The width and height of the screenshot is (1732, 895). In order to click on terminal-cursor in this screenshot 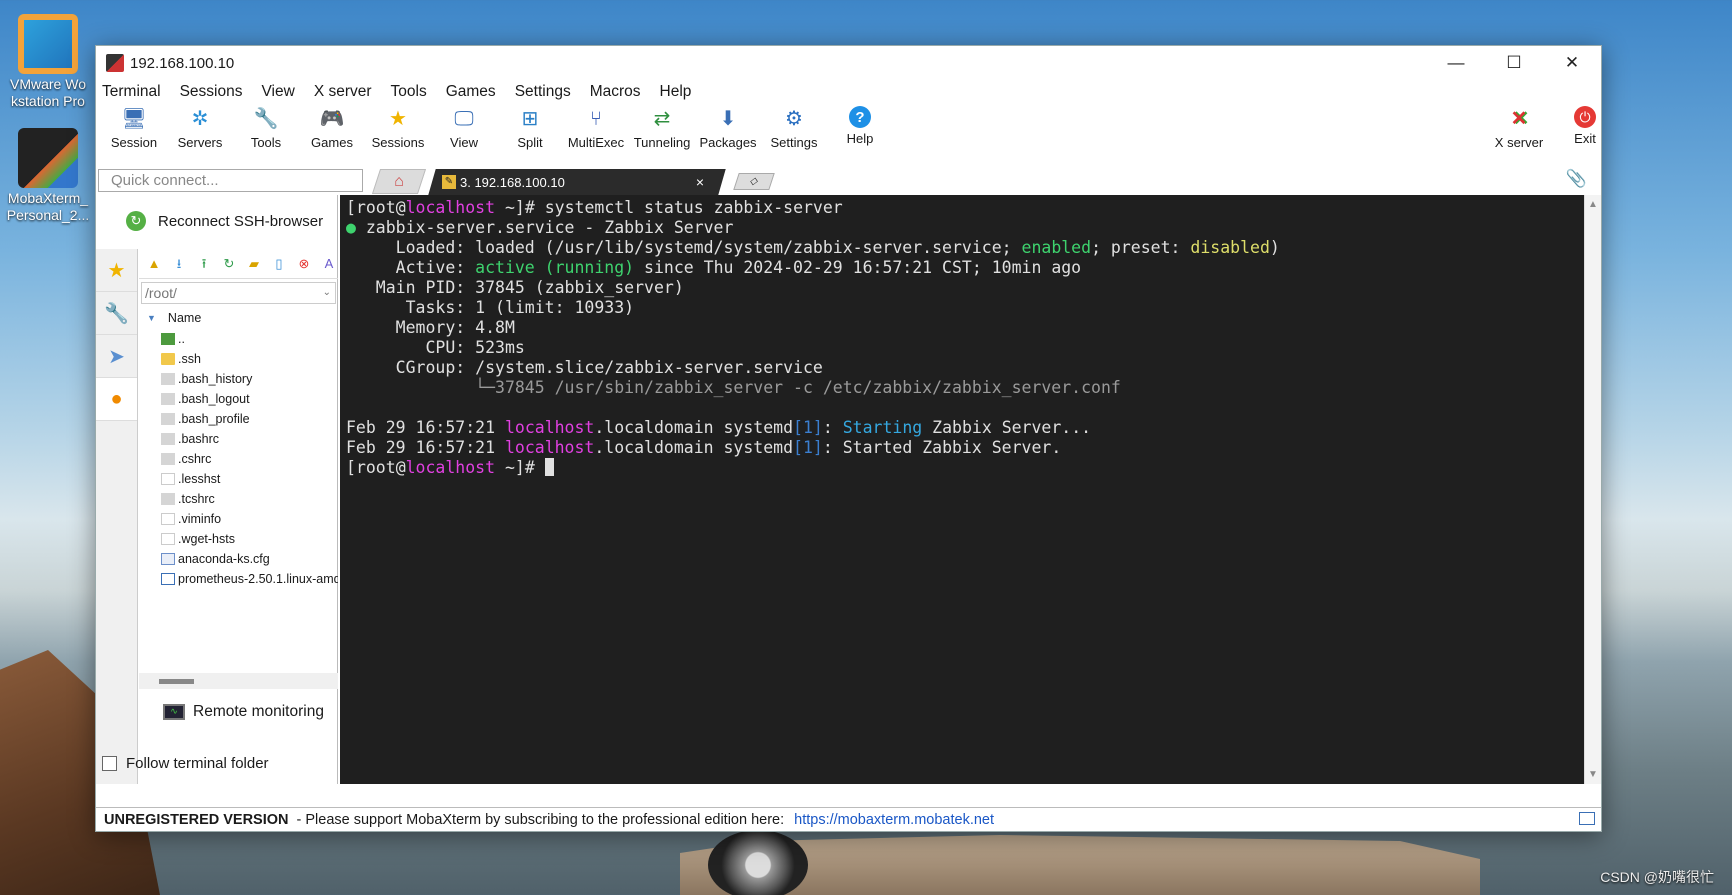, I will do `click(549, 467)`.